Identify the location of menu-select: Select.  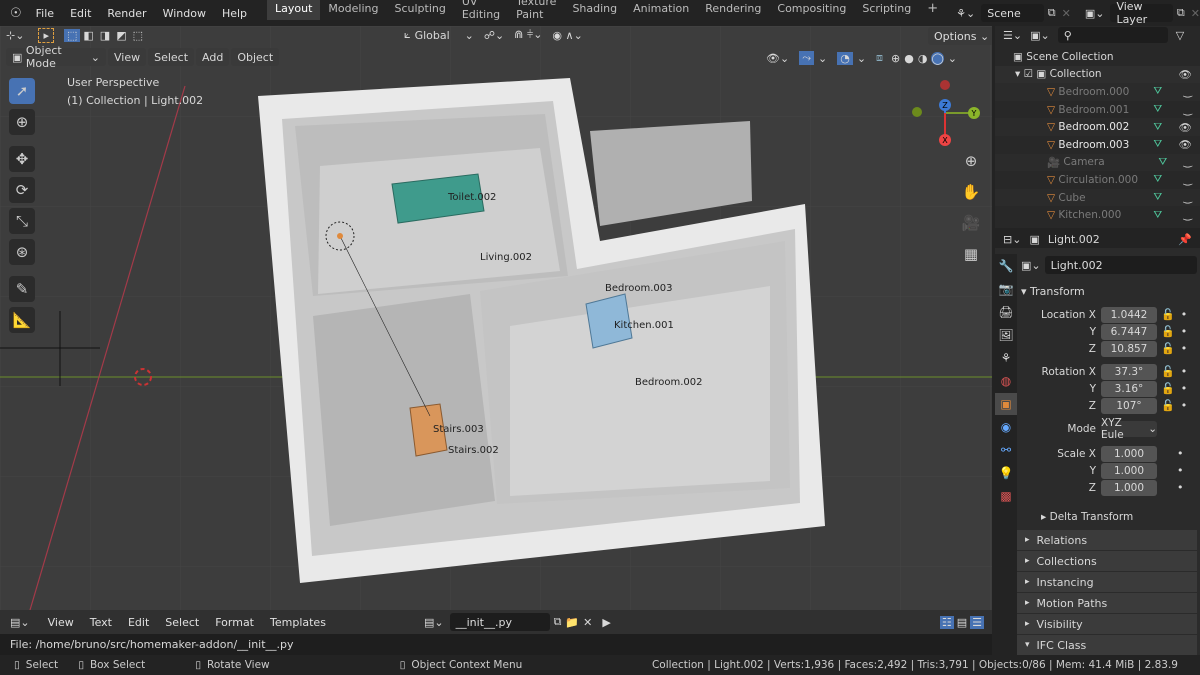
(171, 57).